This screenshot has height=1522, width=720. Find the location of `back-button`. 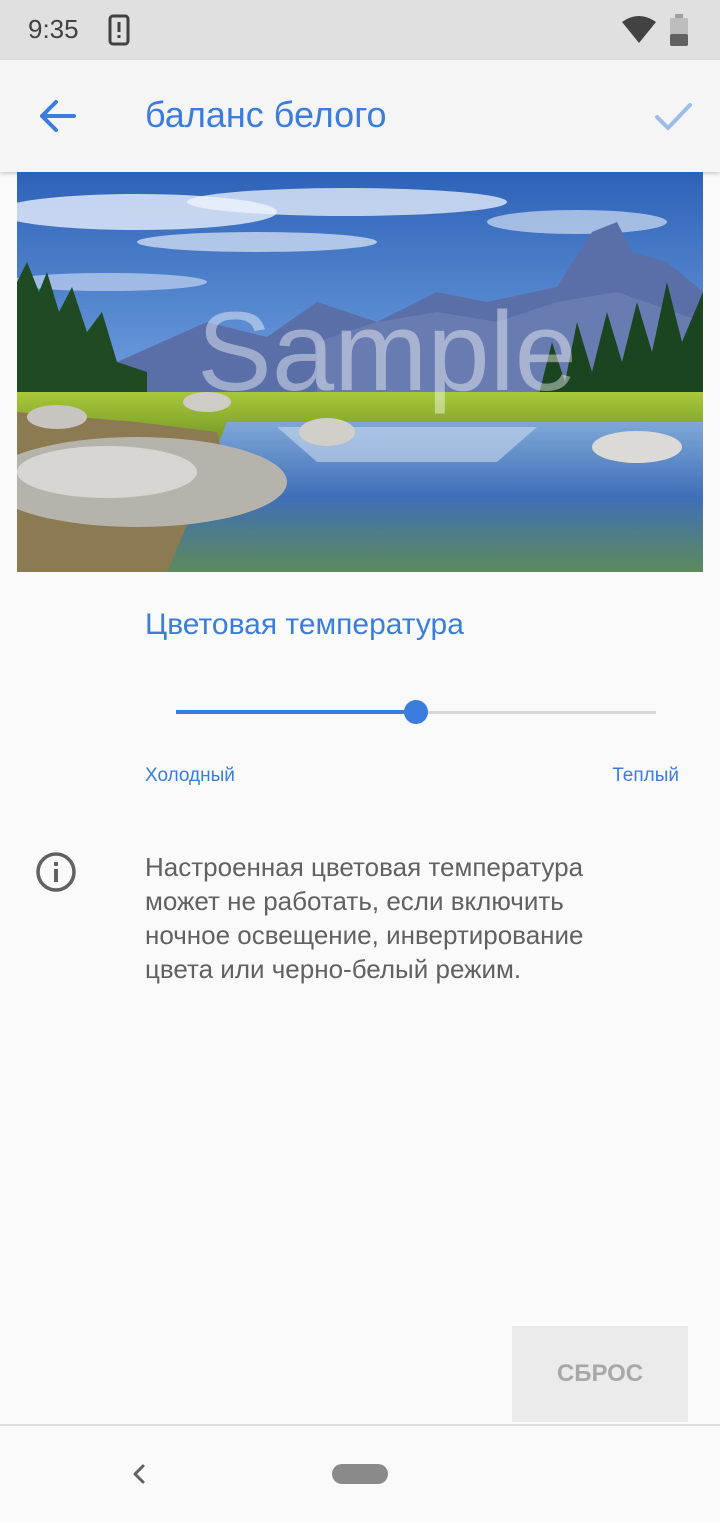

back-button is located at coordinates (58, 116).